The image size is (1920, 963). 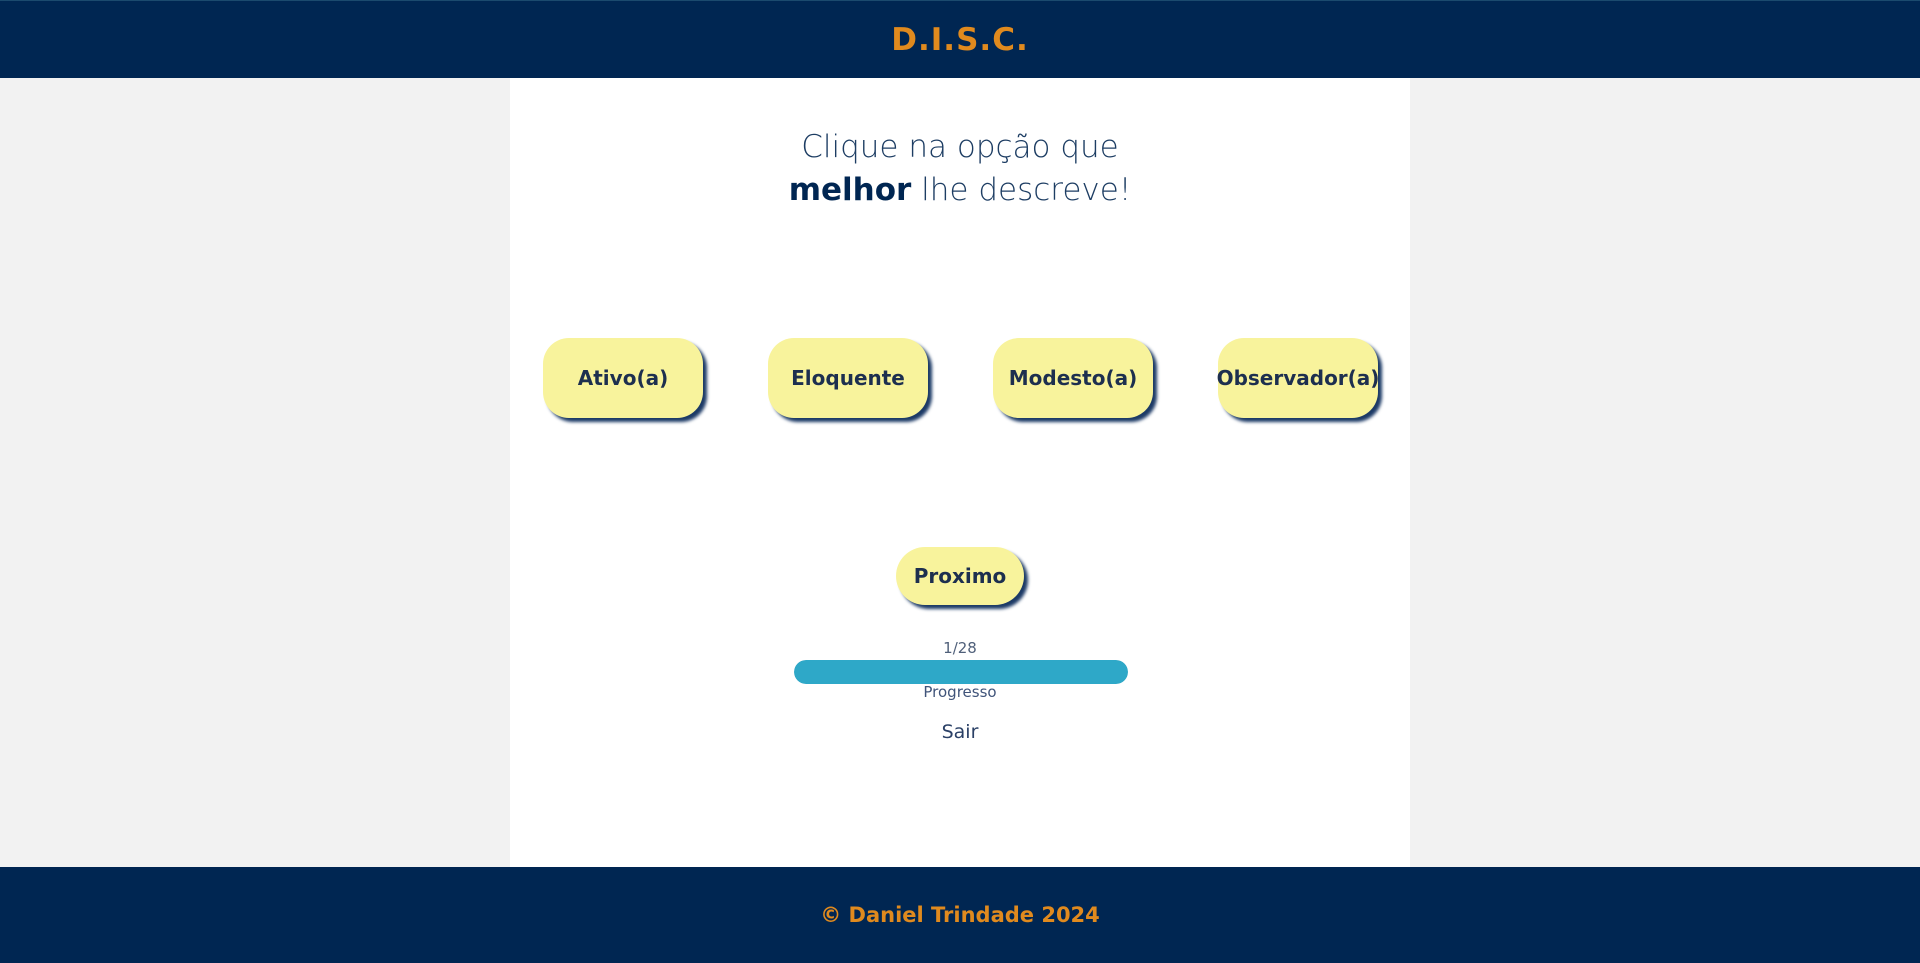 I want to click on footer: © Daniel Trindade 2024, so click(x=960, y=915).